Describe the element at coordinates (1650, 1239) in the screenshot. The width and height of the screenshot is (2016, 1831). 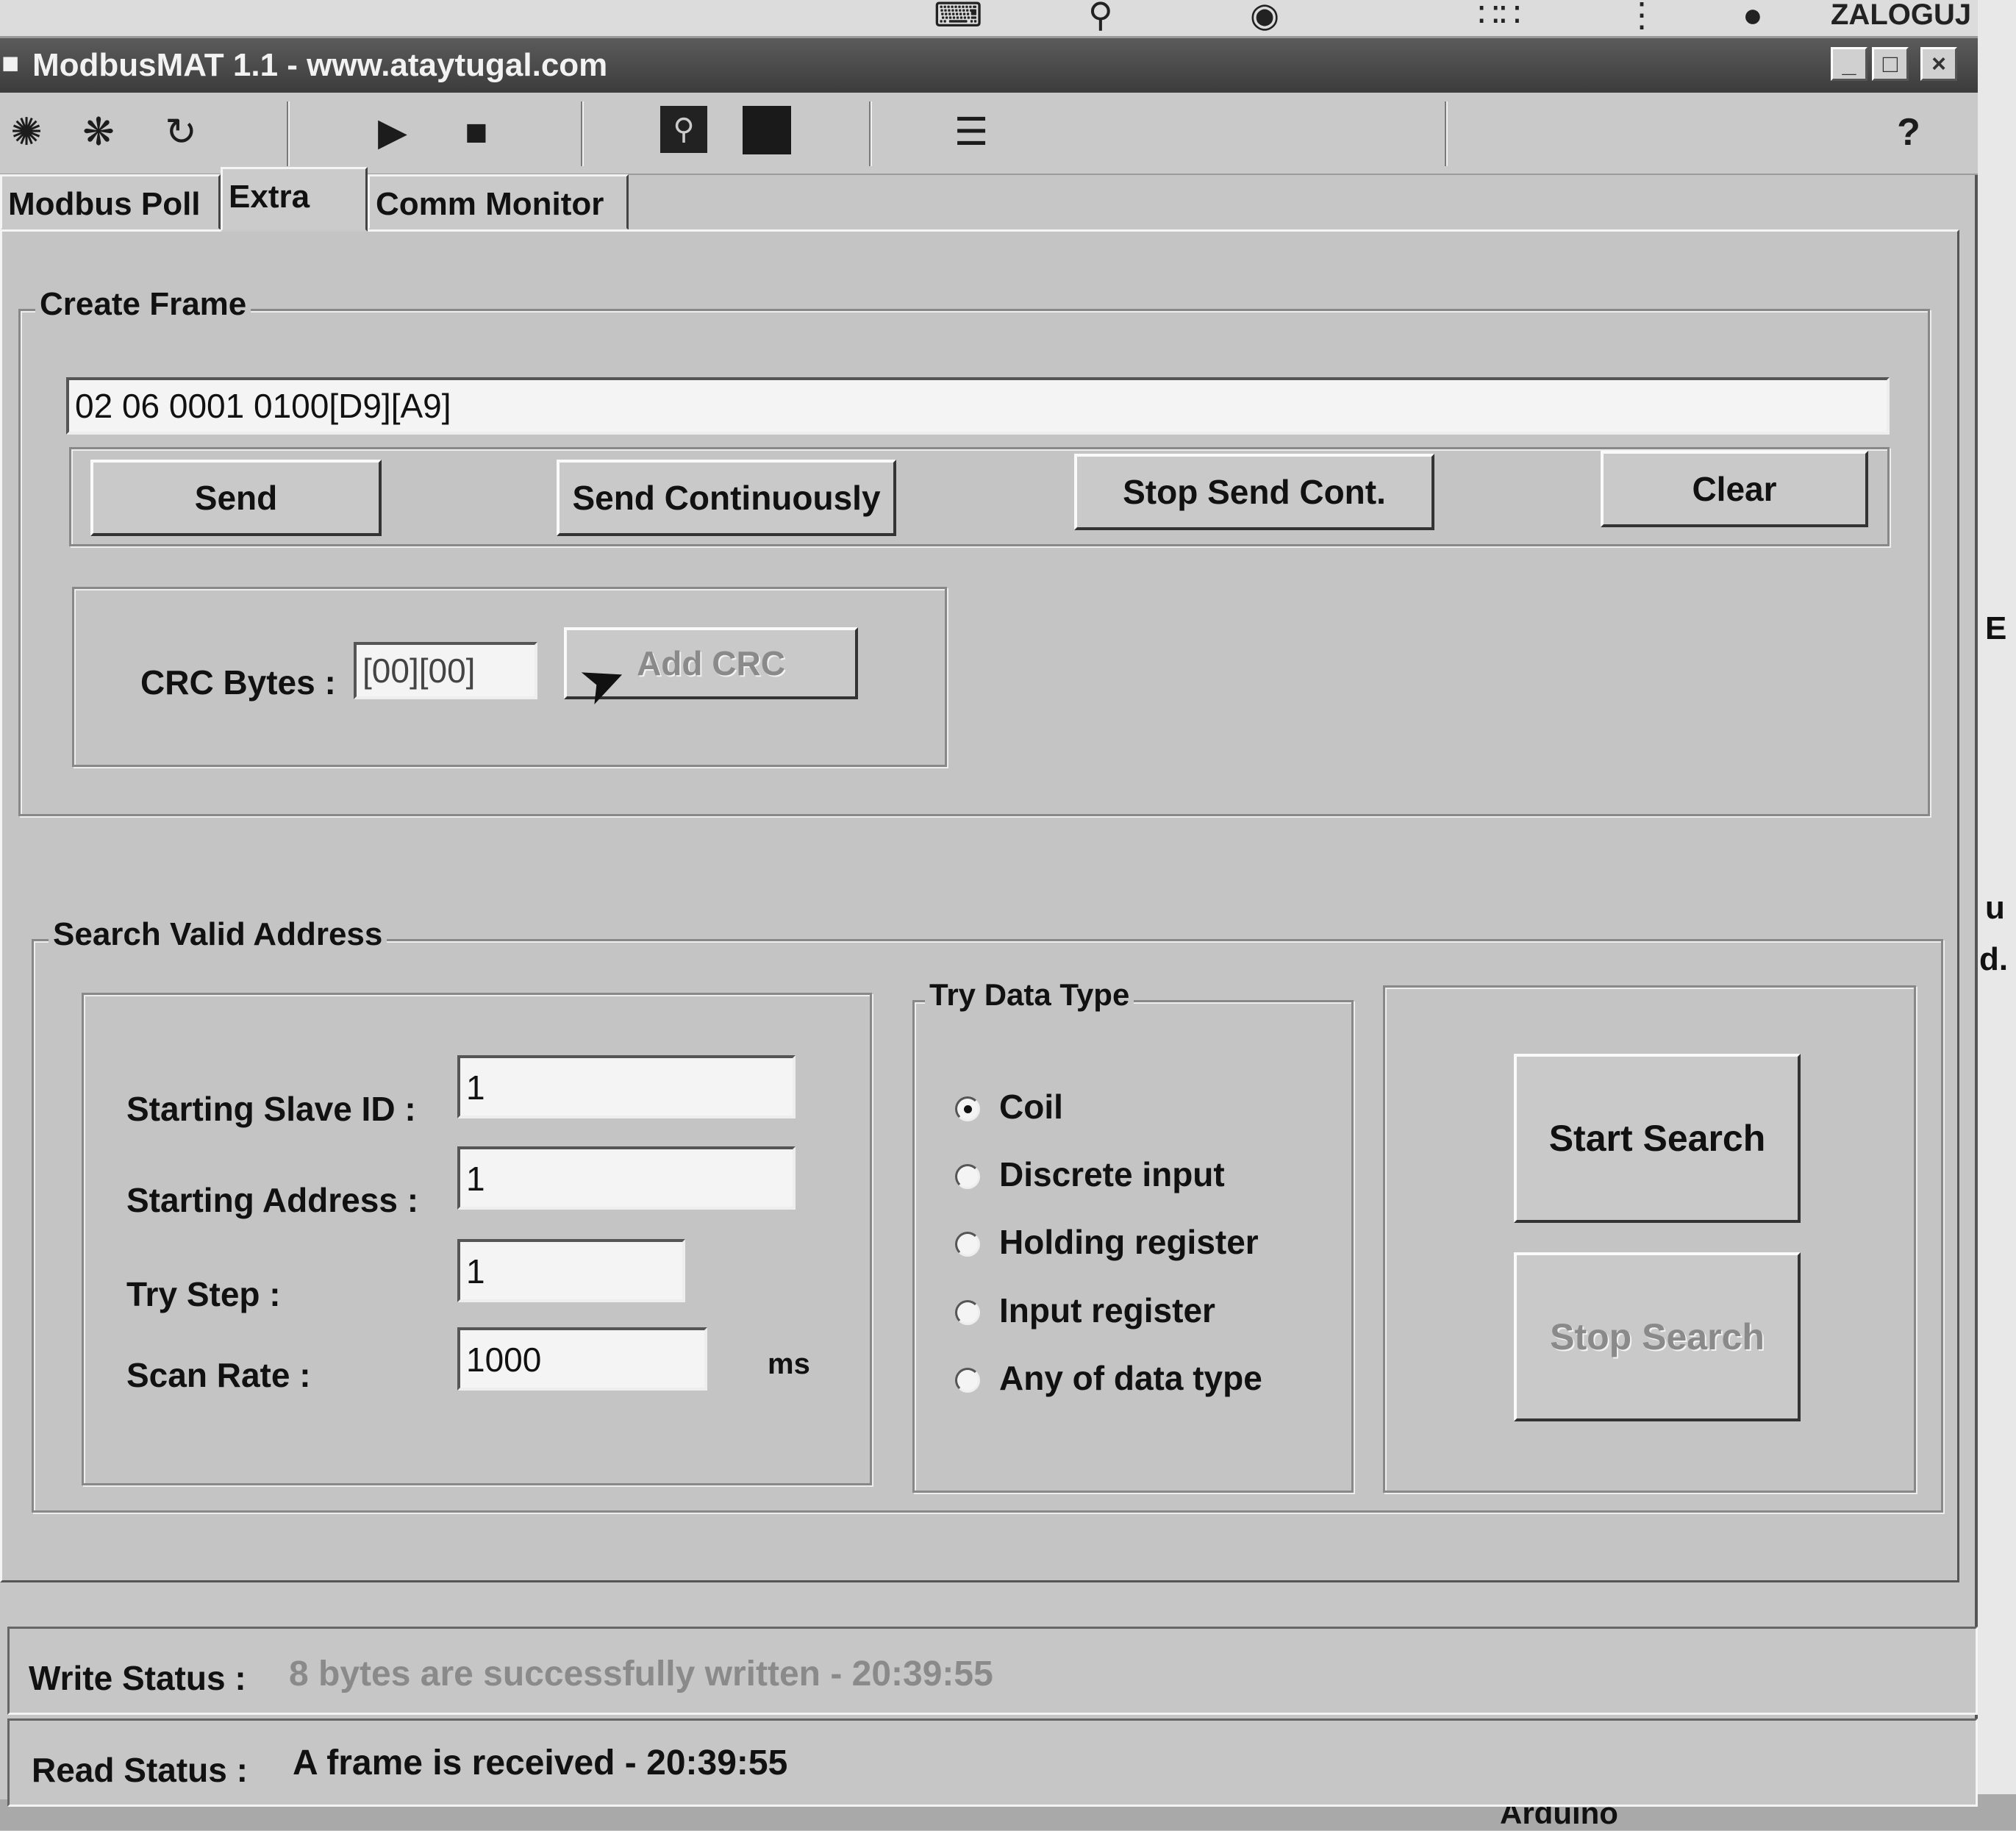
I see `search-buttons-panel: Start Search Stop Search` at that location.